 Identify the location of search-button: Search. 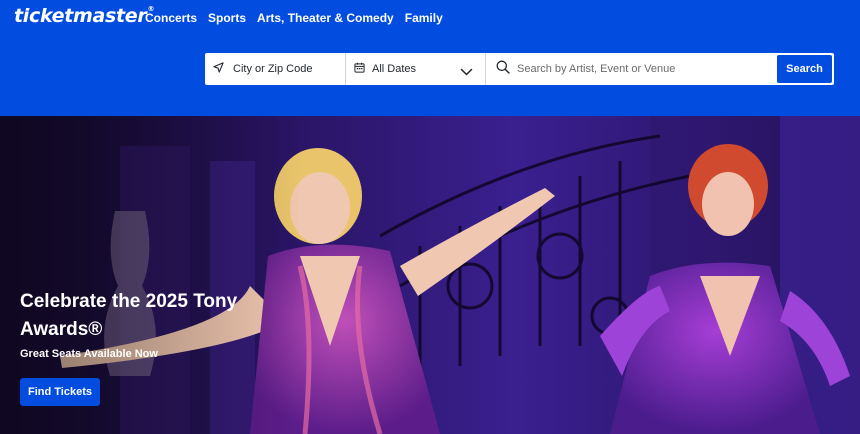
(804, 69).